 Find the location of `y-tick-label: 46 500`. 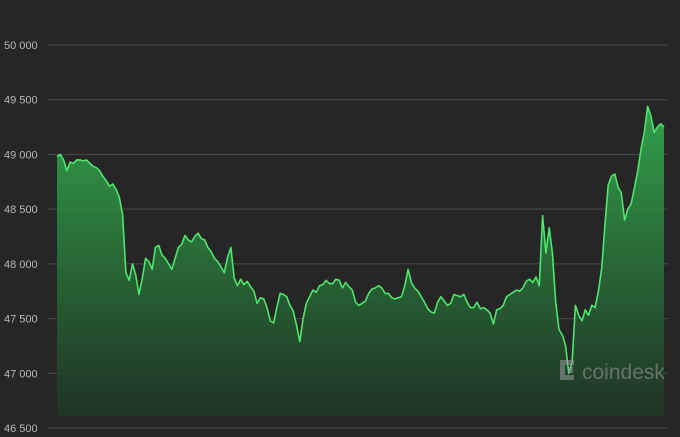

y-tick-label: 46 500 is located at coordinates (21, 429).